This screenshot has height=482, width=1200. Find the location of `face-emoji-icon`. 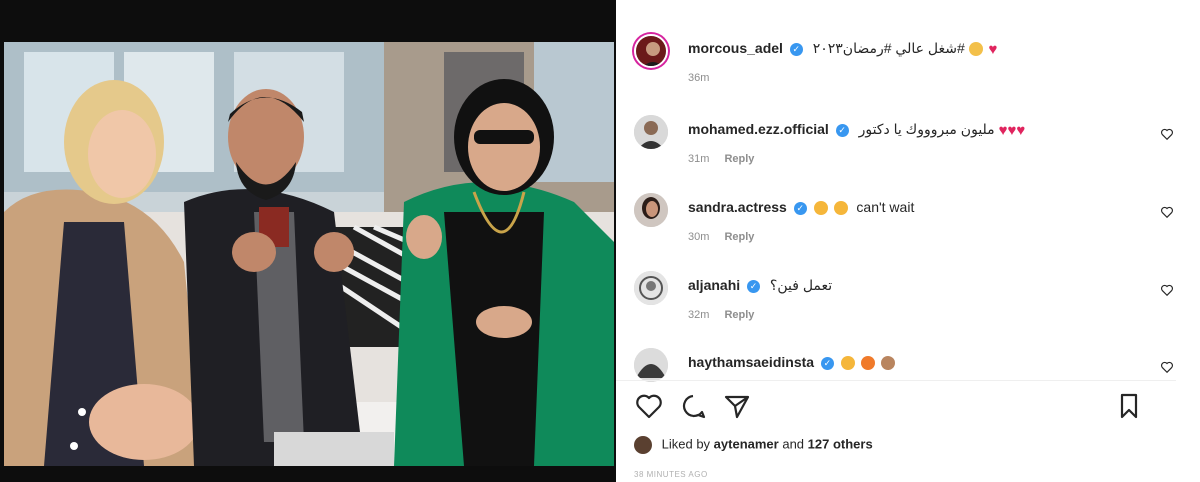

face-emoji-icon is located at coordinates (887, 363).